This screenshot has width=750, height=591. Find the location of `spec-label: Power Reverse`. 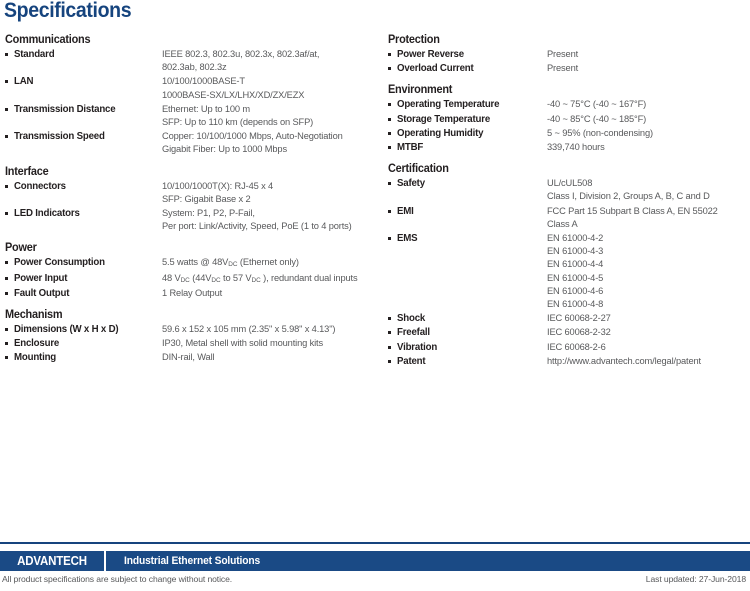

spec-label: Power Reverse is located at coordinates (430, 54).